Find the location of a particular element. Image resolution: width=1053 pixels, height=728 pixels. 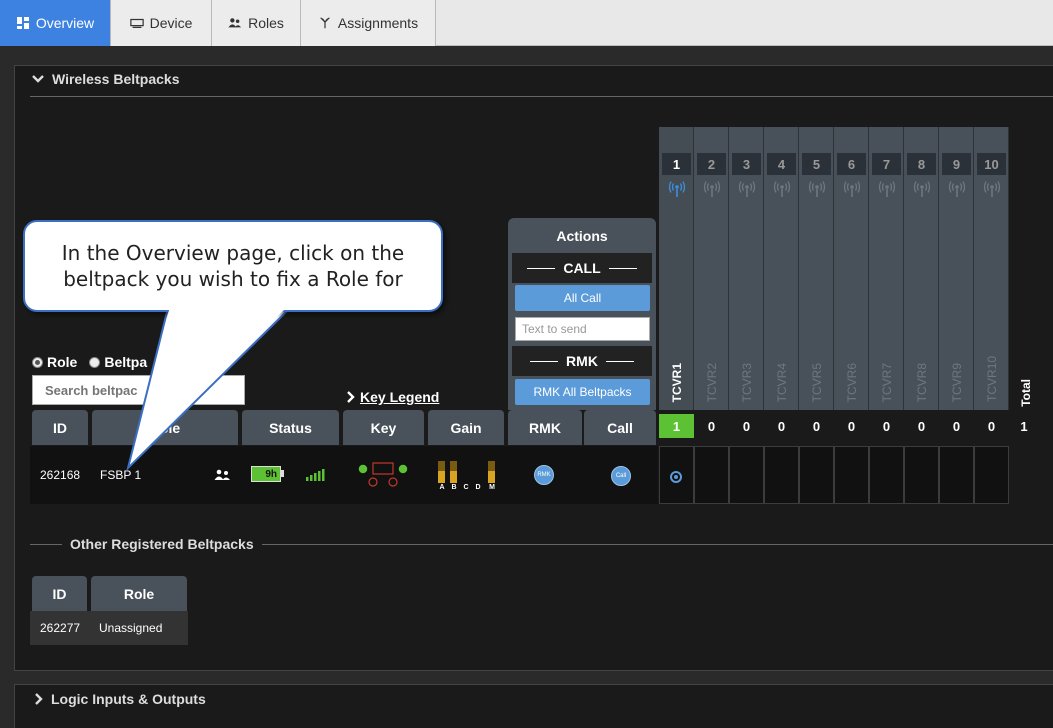

callout-pointer is located at coordinates (209, 389).